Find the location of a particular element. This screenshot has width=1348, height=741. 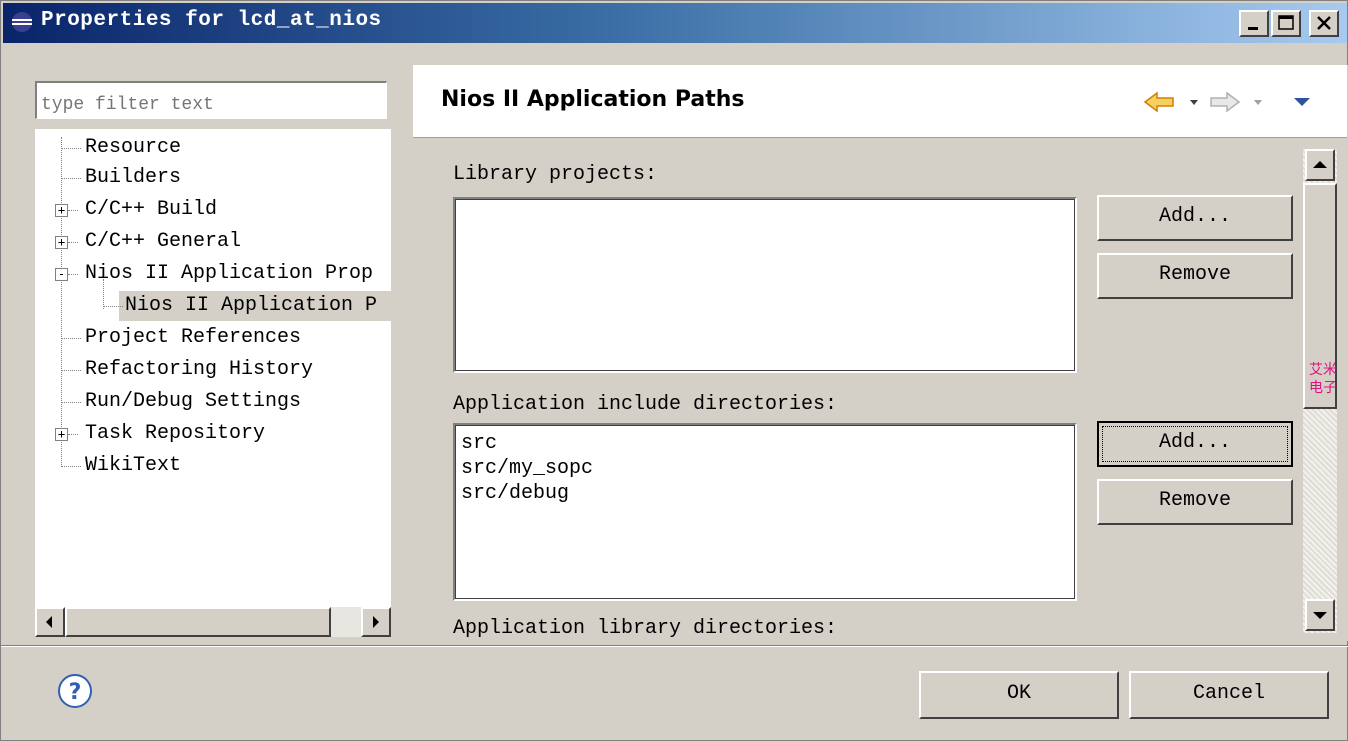

down-arrow-icon is located at coordinates (1320, 615).